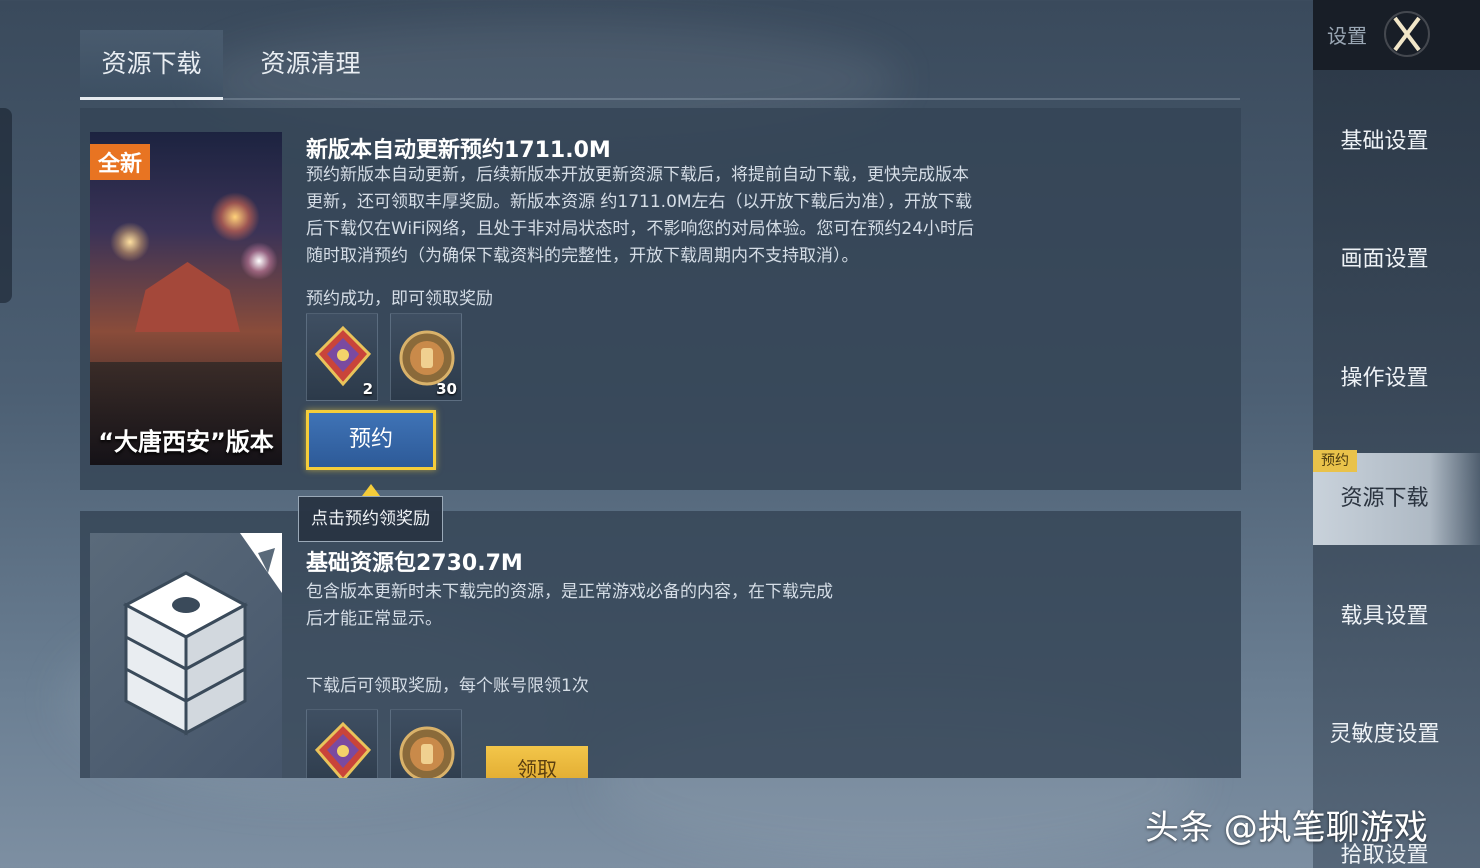 This screenshot has height=868, width=1480. I want to click on sidebar-item-basic: 基础设置, so click(1396, 142).